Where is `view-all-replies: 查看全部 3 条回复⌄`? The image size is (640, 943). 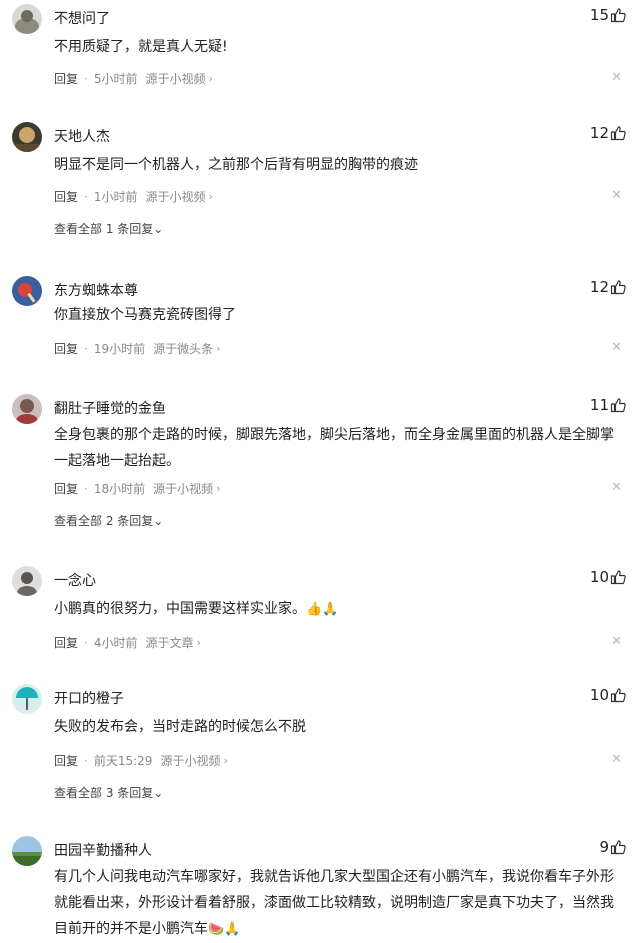
view-all-replies: 查看全部 3 条回复⌄ is located at coordinates (108, 792).